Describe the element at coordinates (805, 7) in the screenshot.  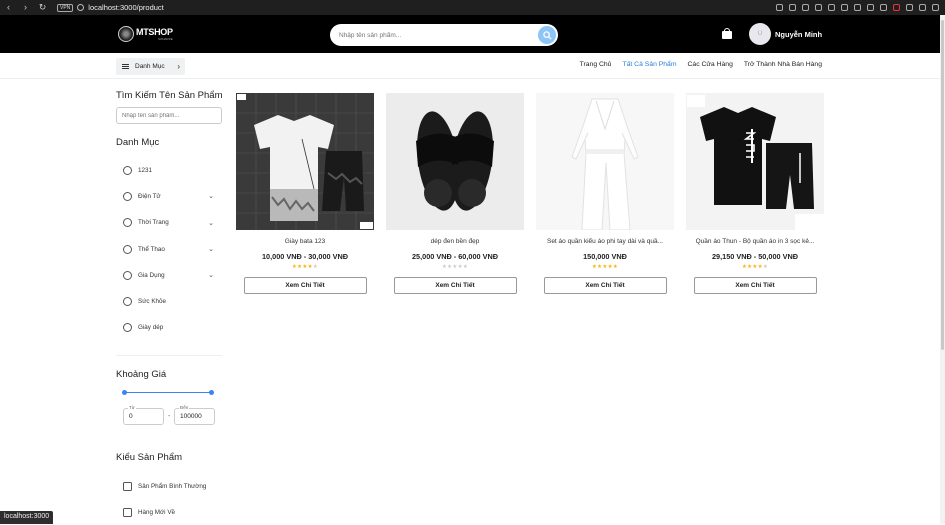
I see `screenshot-icon` at that location.